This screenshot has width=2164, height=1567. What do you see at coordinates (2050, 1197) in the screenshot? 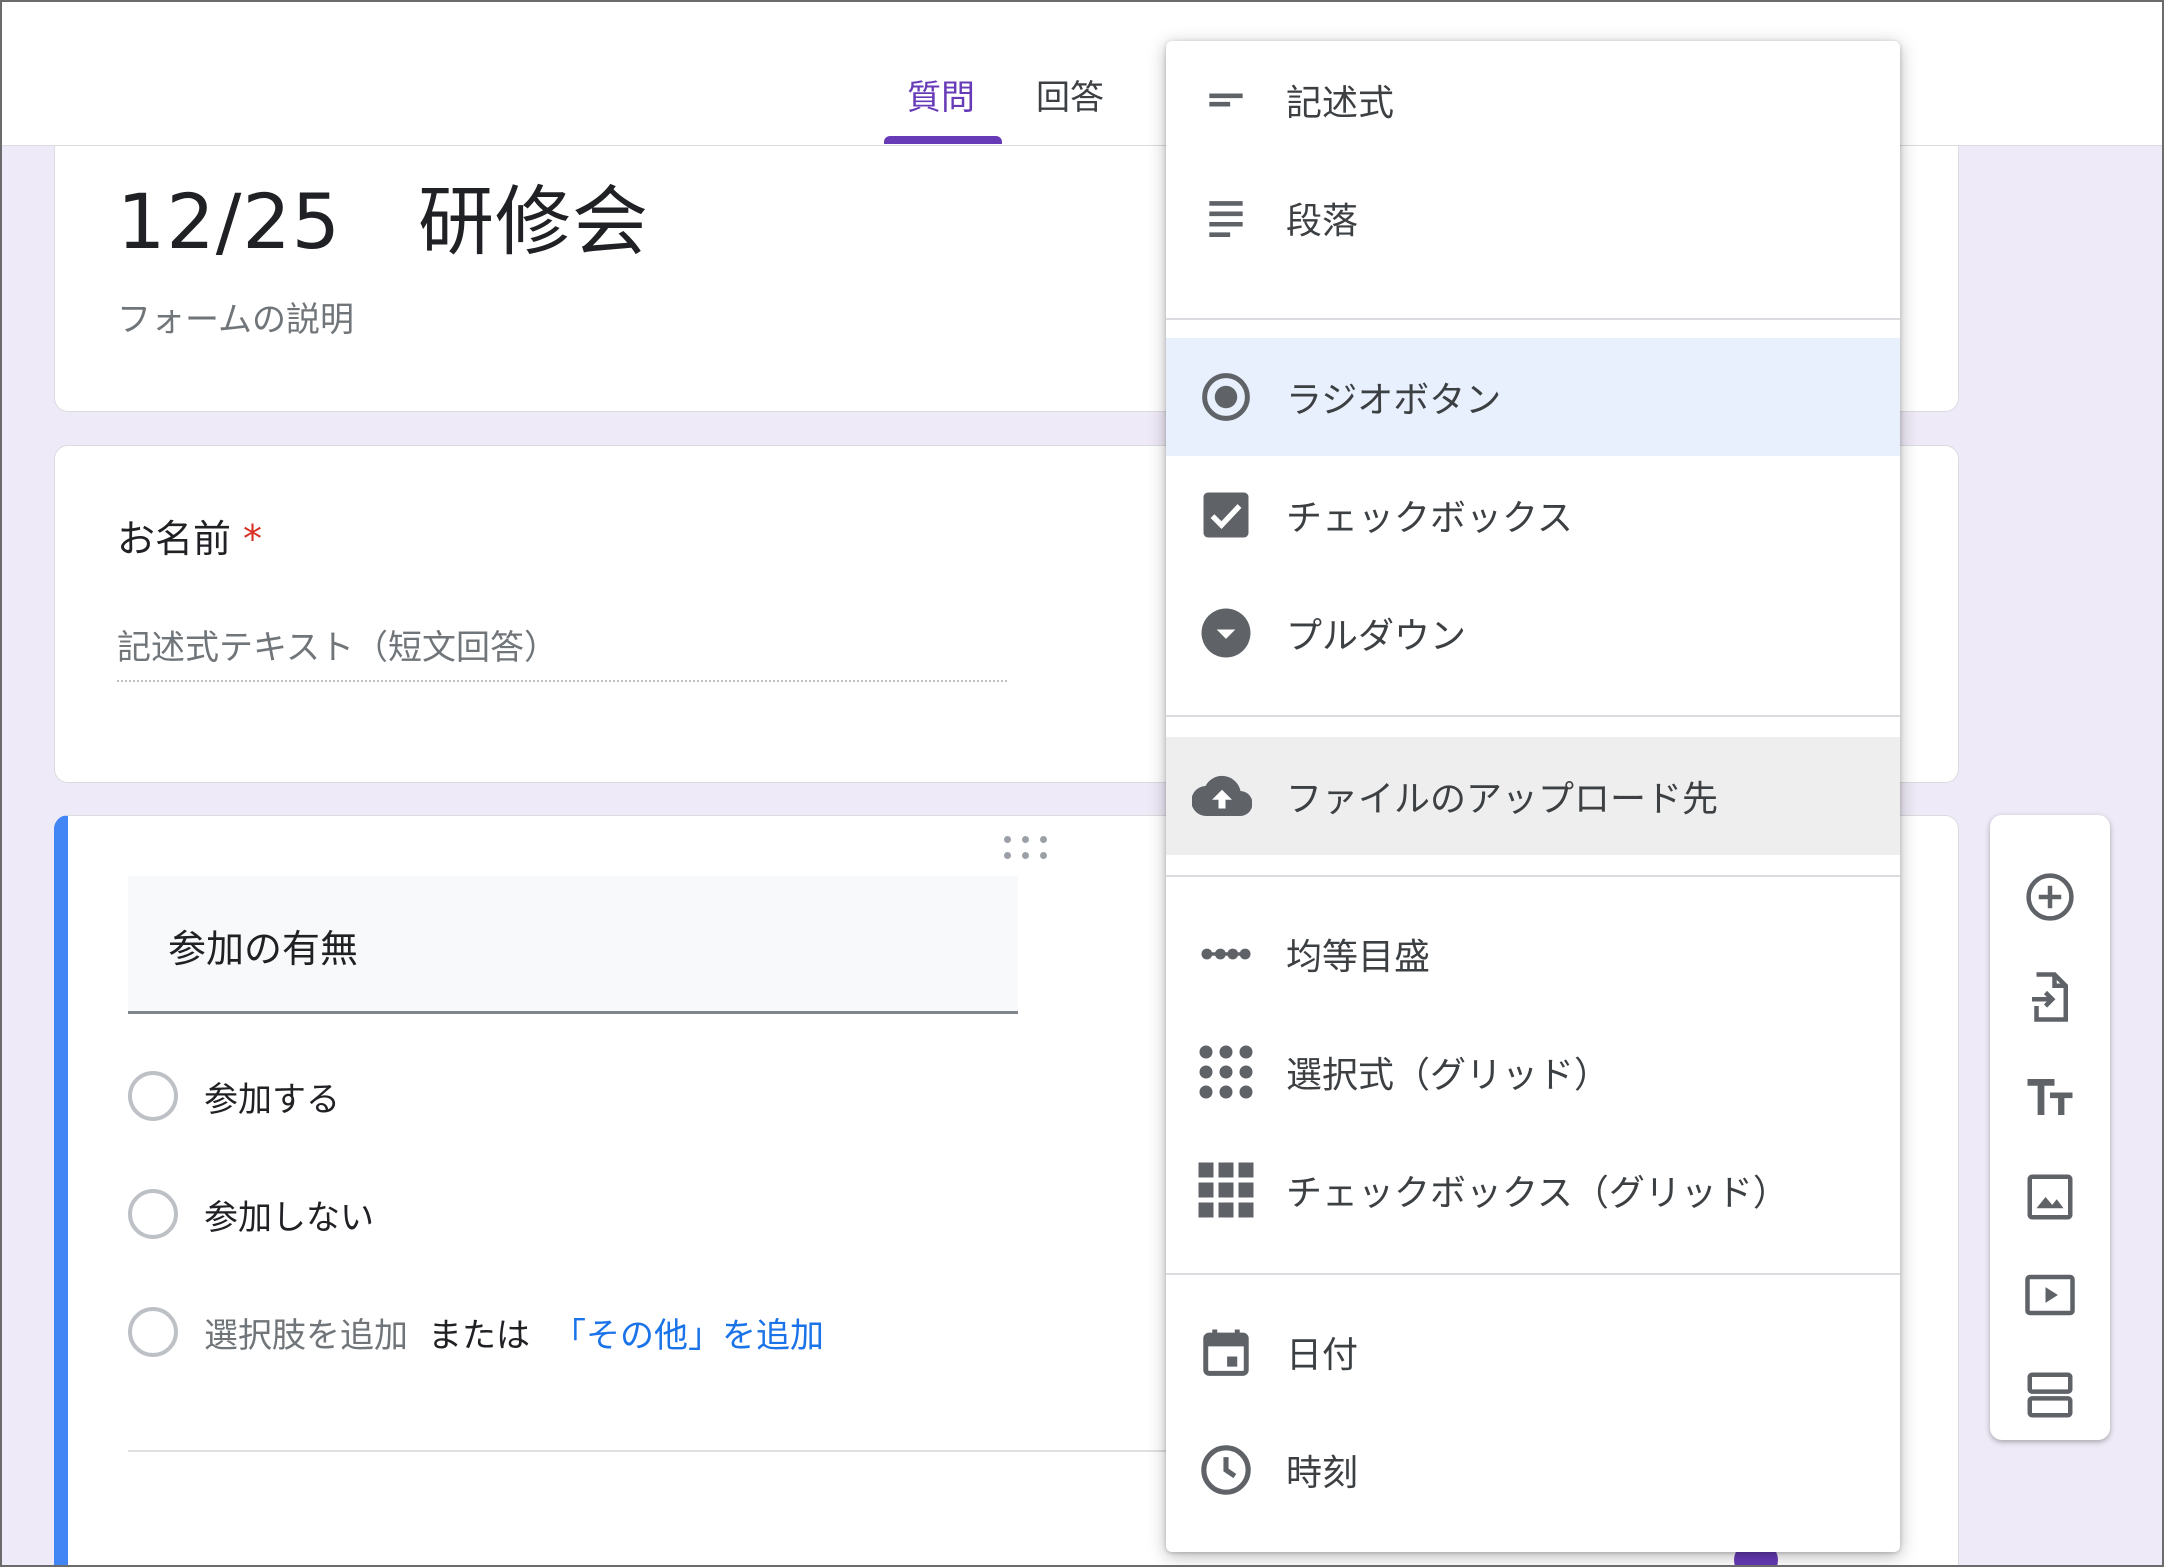
I see `add-image-icon` at bounding box center [2050, 1197].